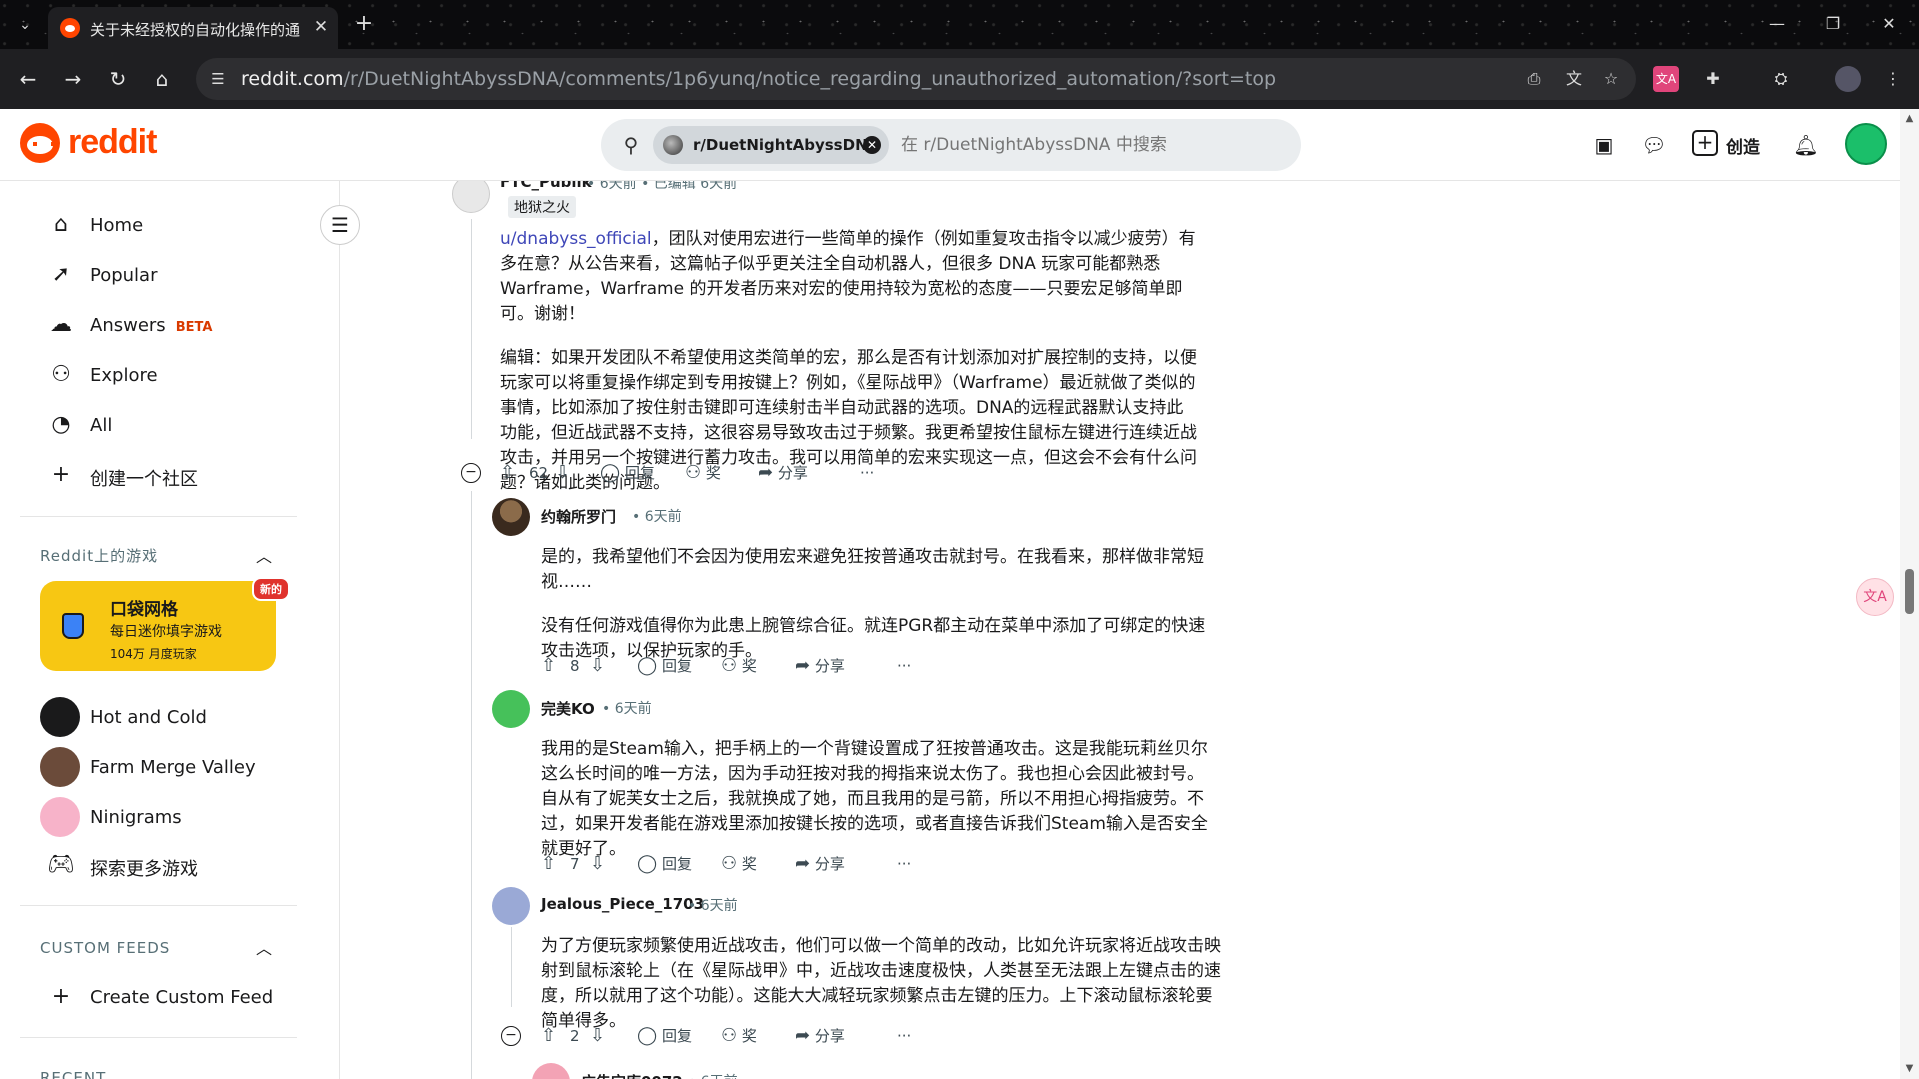 This screenshot has width=1919, height=1079. Describe the element at coordinates (170, 425) in the screenshot. I see `sidebar-item-all: ◔ All` at that location.